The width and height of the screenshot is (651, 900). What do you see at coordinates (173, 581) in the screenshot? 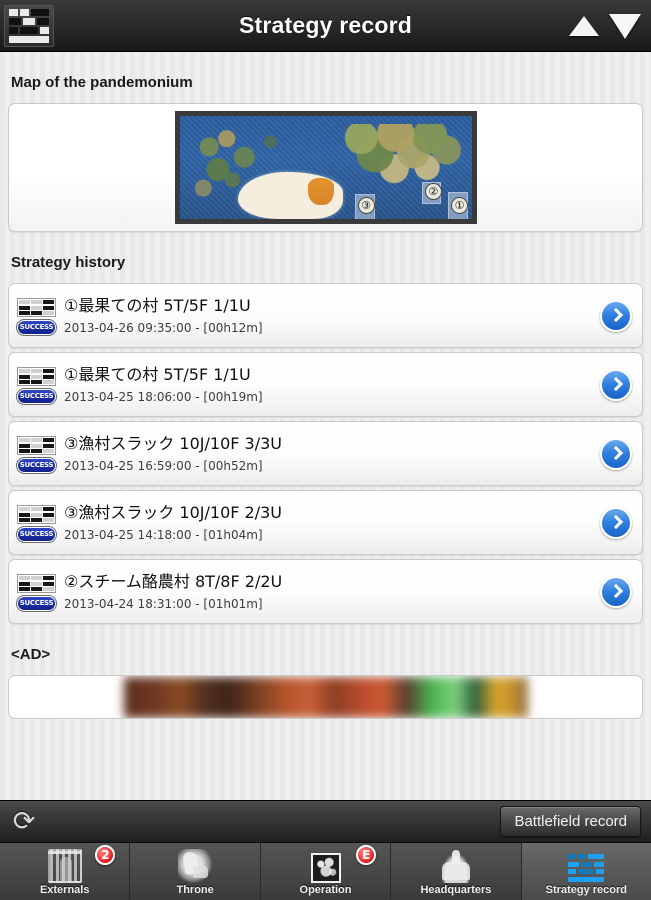
I see `list-item-title: ②スチーム酪農村 8T/8F 2/2U` at bounding box center [173, 581].